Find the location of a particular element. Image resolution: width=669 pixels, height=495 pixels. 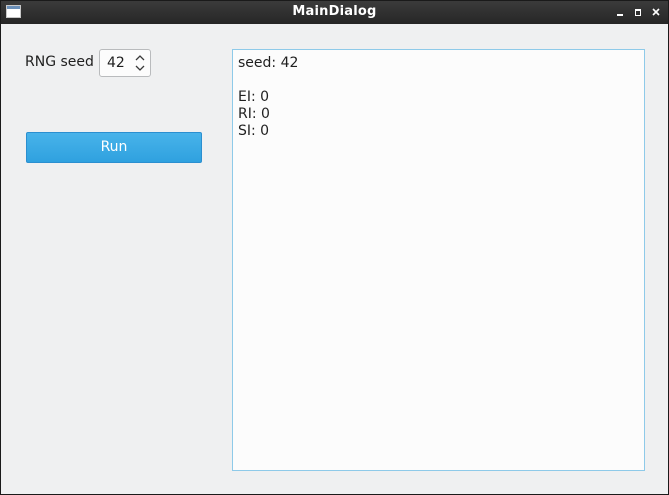

rng-seed-spinbox: 42 is located at coordinates (125, 63).